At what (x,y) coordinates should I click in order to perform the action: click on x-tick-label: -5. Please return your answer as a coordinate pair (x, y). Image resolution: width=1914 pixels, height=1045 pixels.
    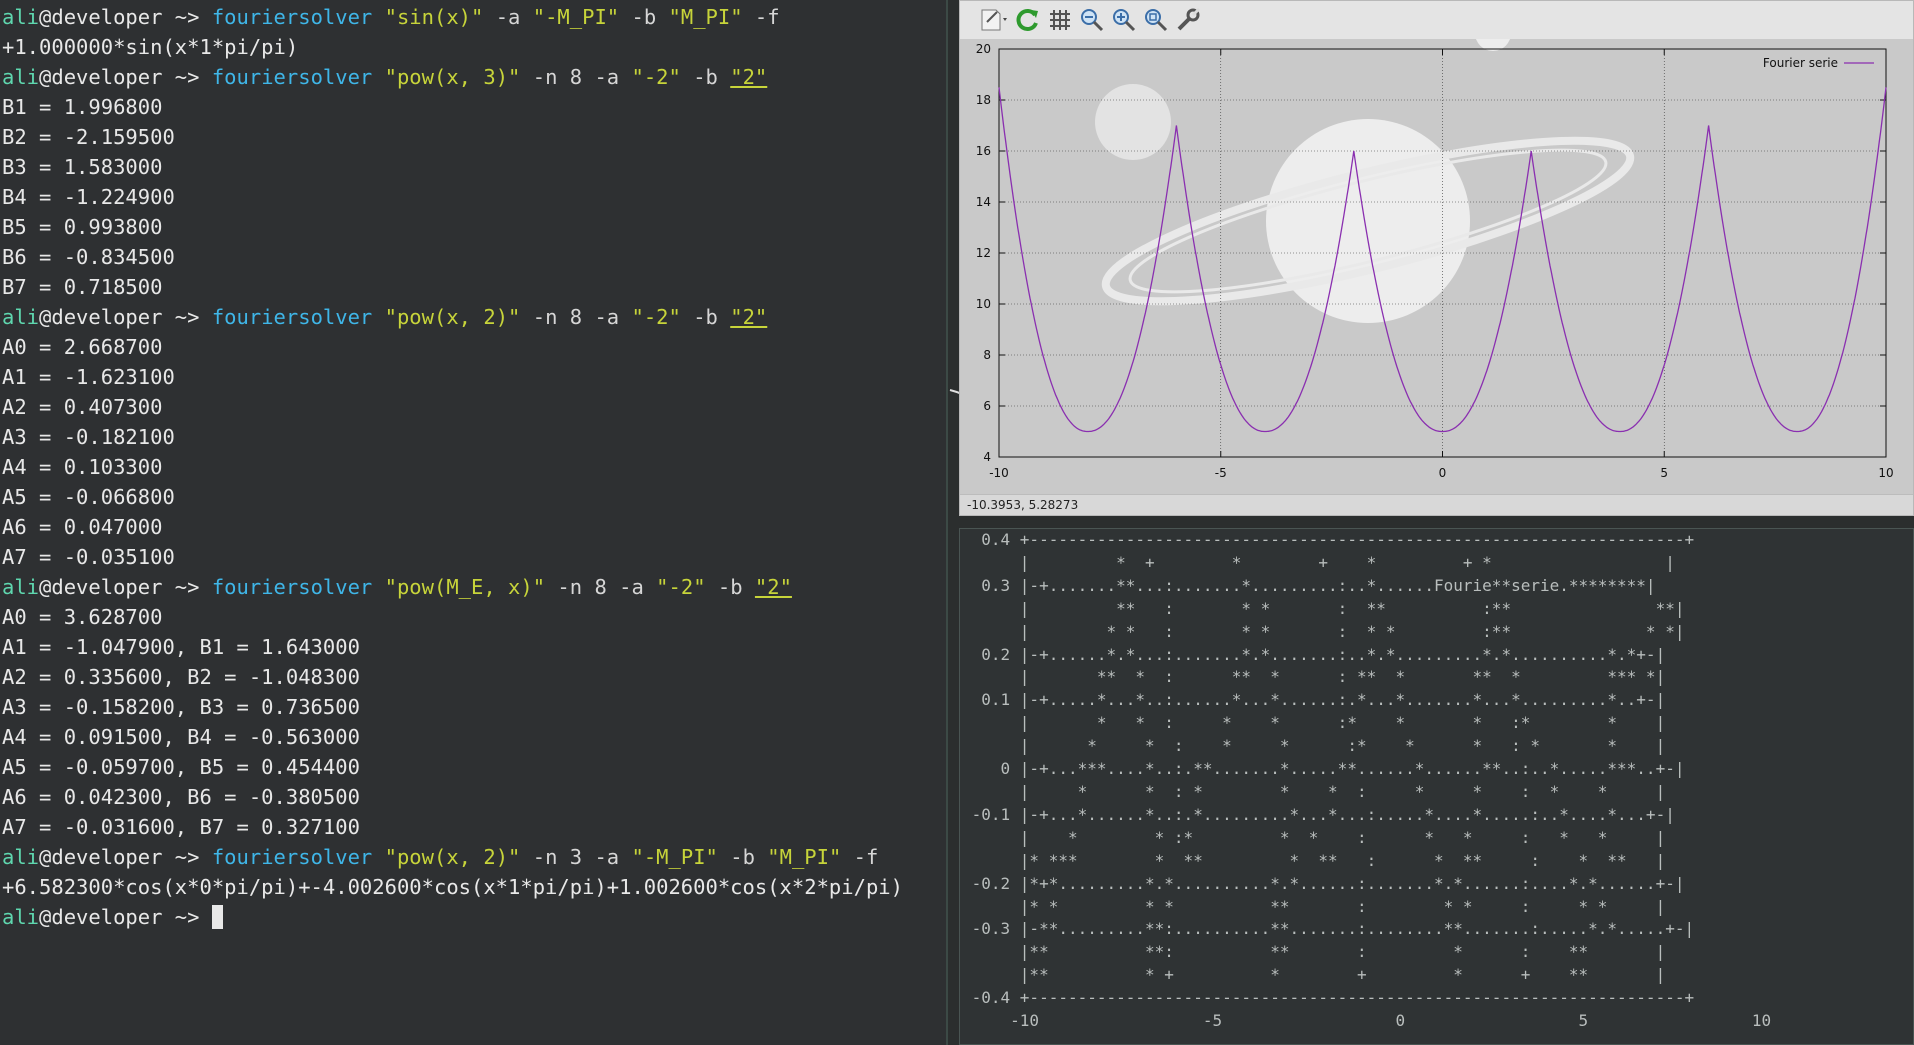
    Looking at the image, I should click on (1221, 473).